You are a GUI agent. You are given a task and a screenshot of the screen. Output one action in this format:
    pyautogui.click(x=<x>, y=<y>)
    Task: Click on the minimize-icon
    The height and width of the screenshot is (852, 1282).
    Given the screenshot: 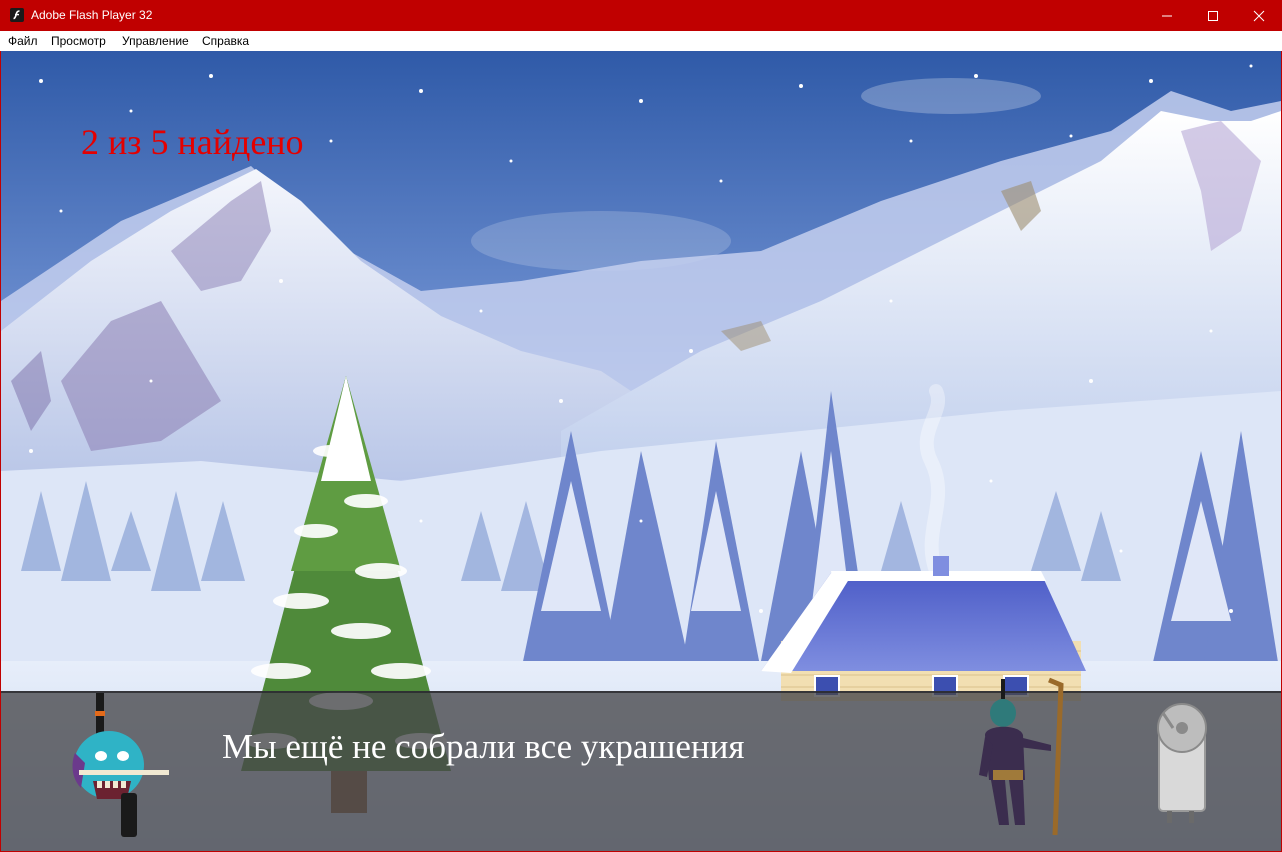 What is the action you would take?
    pyautogui.click(x=1167, y=15)
    